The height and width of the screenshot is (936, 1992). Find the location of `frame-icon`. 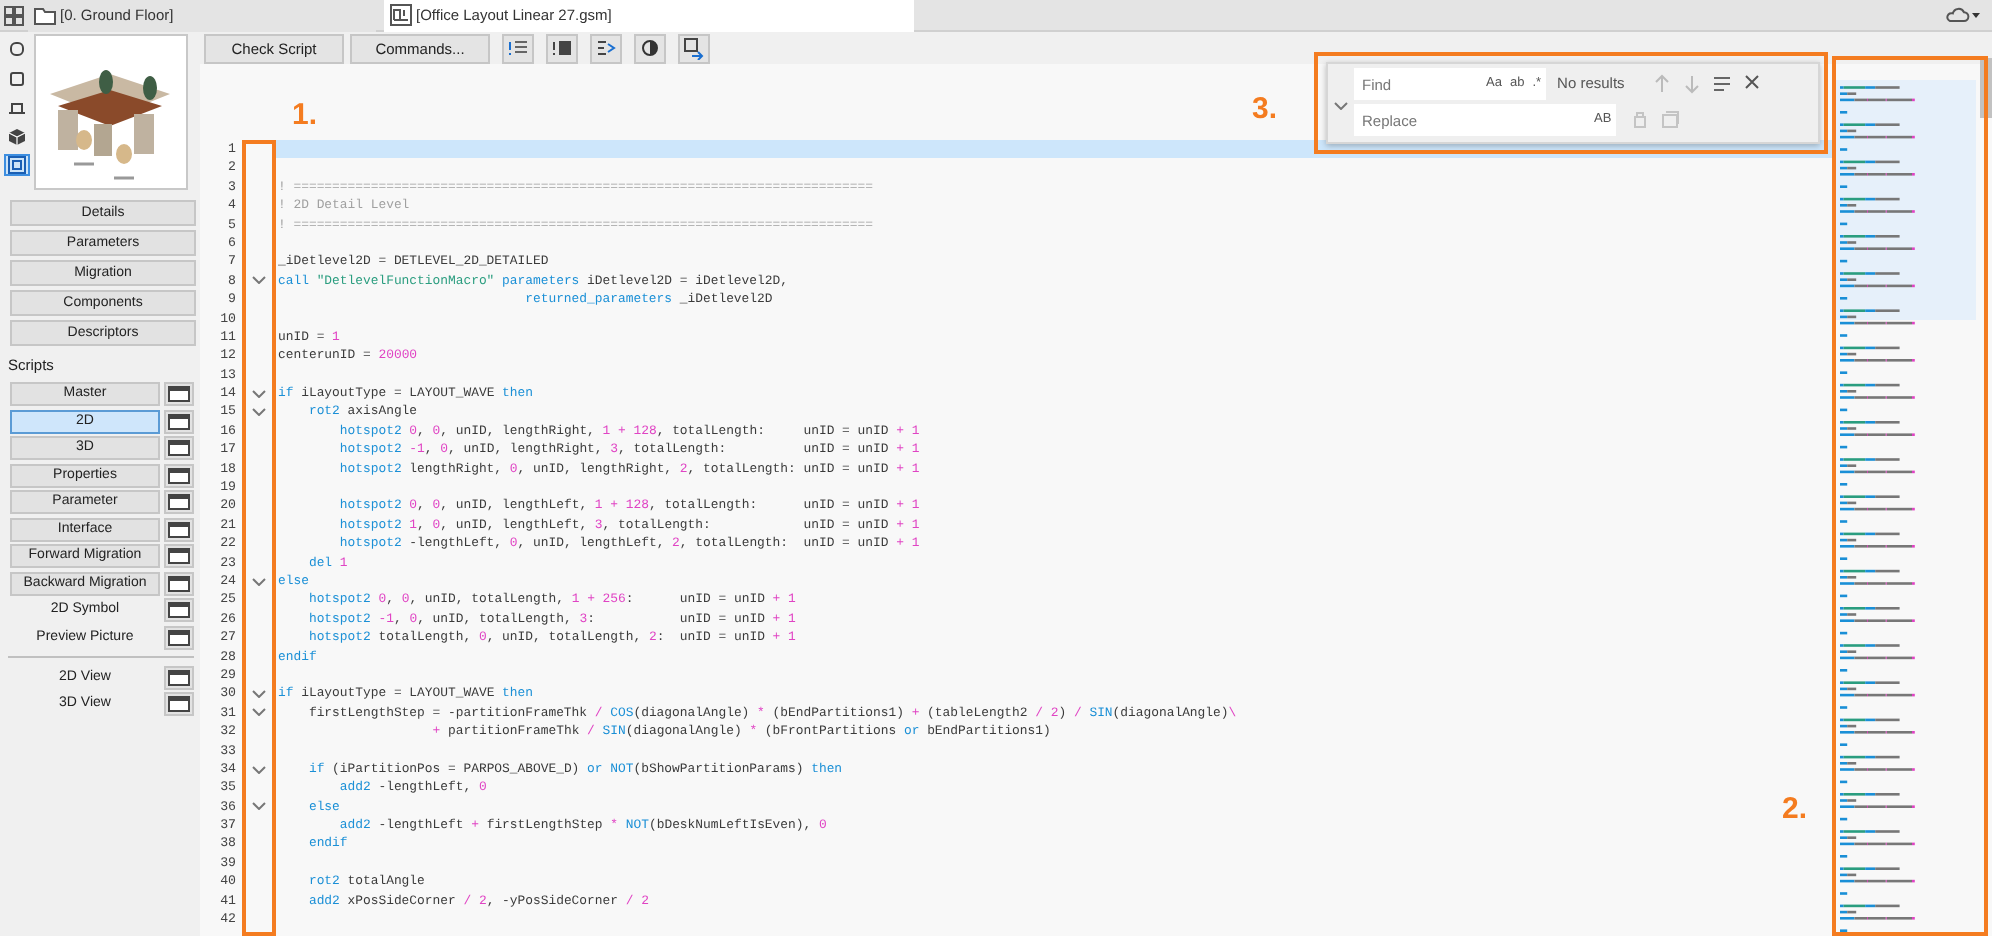

frame-icon is located at coordinates (17, 165).